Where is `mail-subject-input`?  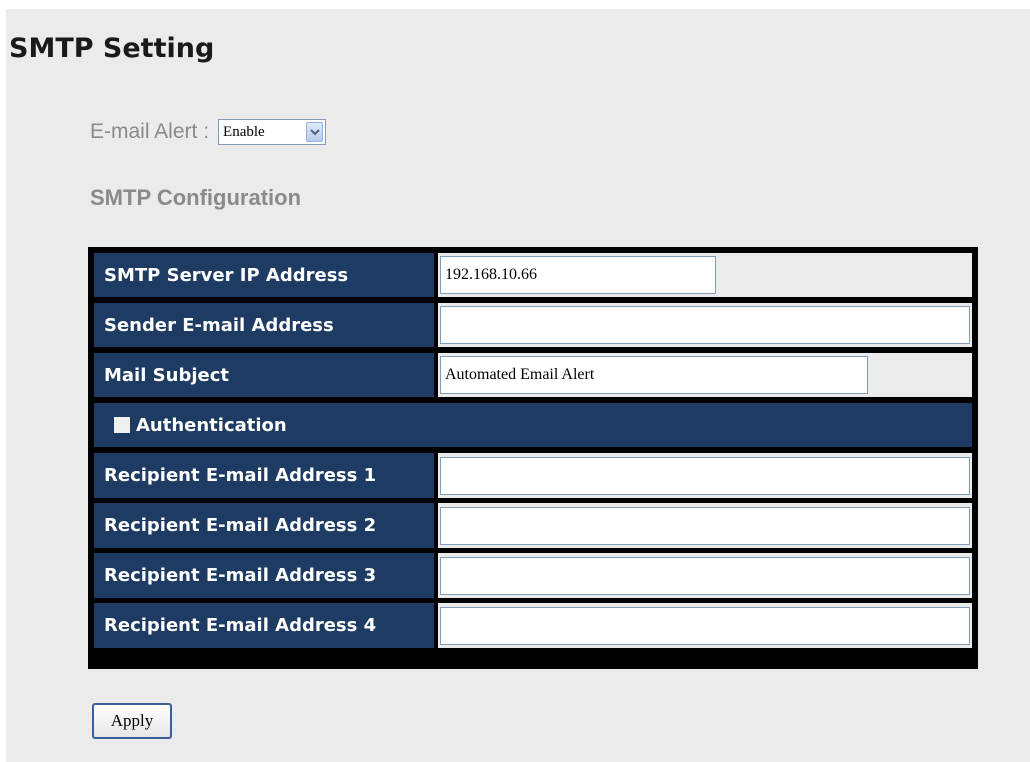 mail-subject-input is located at coordinates (654, 375).